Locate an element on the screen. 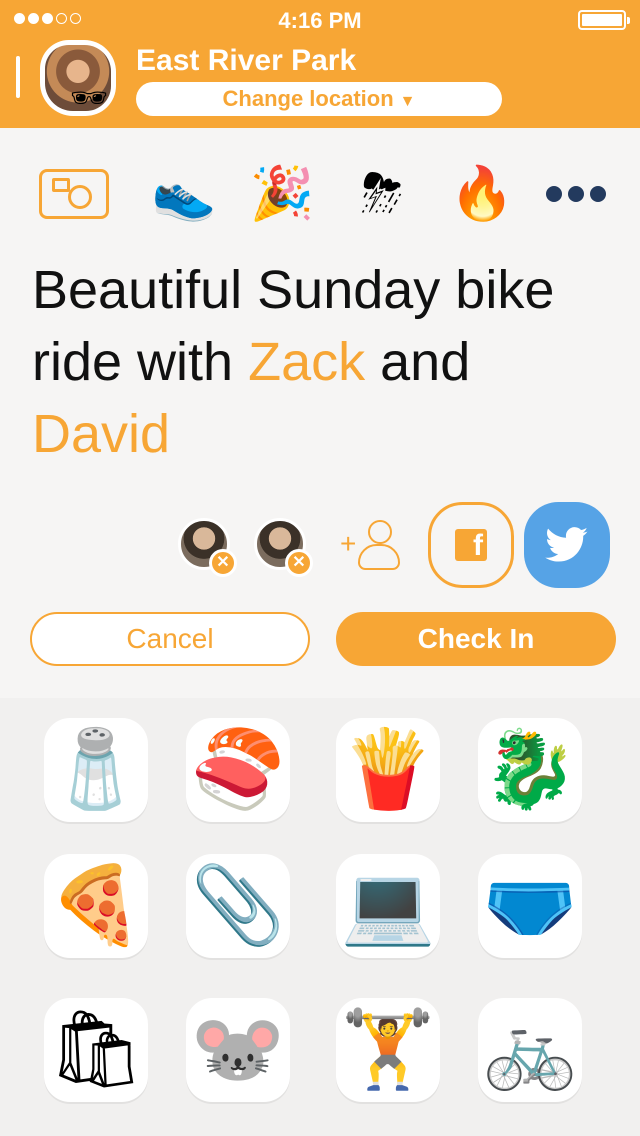 This screenshot has height=1136, width=640. sneaker-icon: 👟 is located at coordinates (184, 194).